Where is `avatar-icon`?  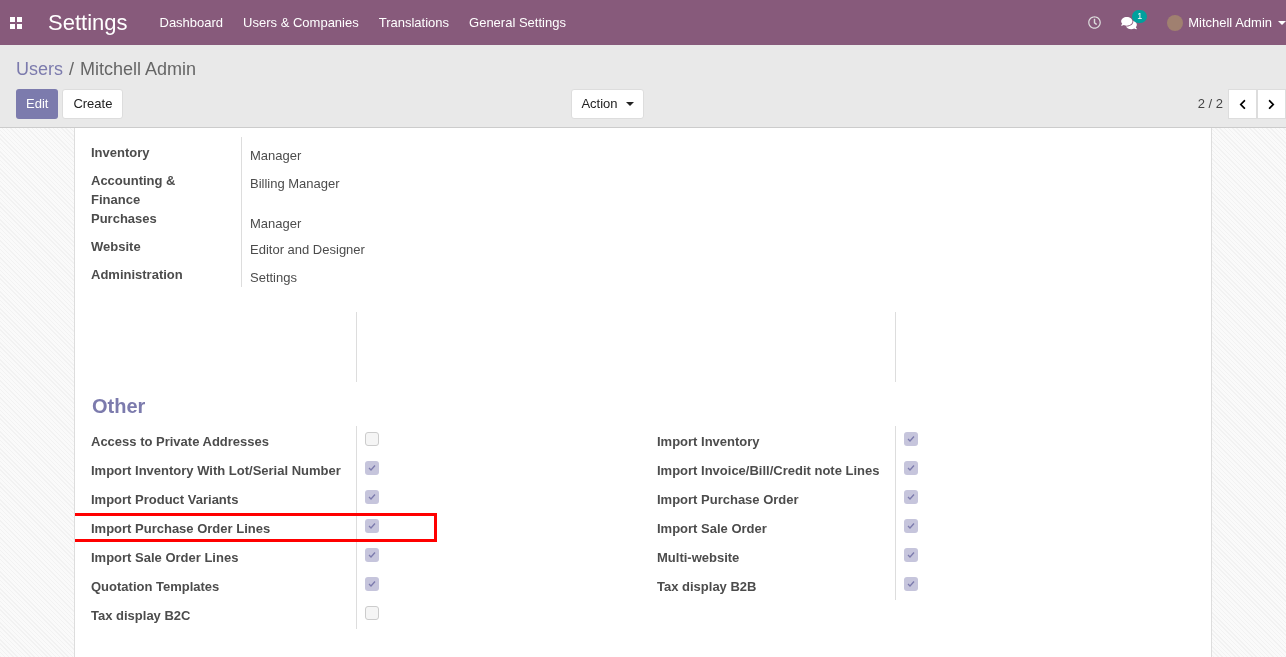 avatar-icon is located at coordinates (1175, 22).